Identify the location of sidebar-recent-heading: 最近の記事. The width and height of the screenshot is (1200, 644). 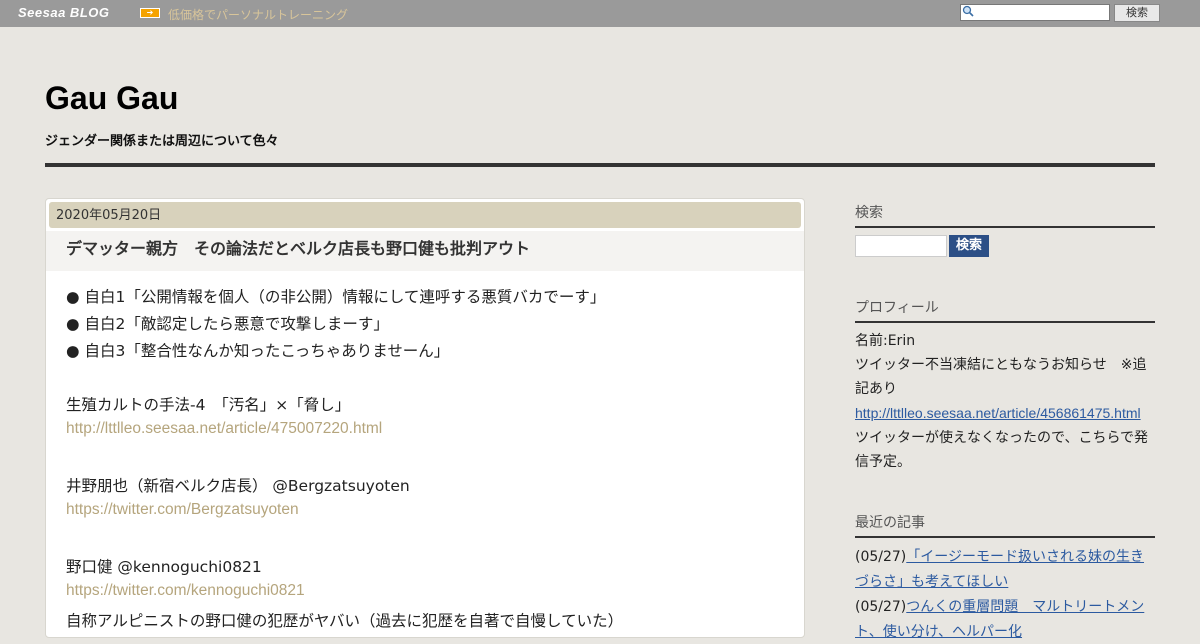
(1005, 525).